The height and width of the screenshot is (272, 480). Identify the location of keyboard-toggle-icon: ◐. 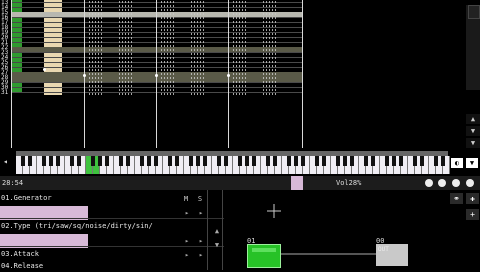
(457, 163).